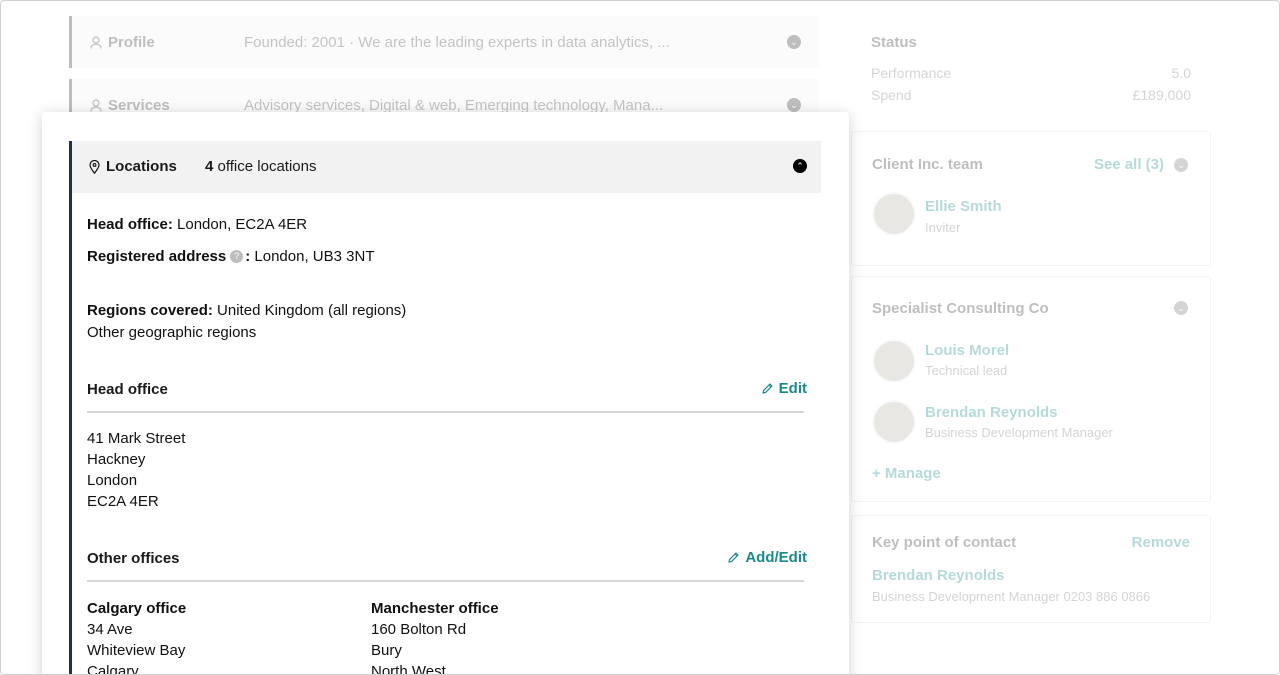  I want to click on locations-header: Locations 4 office locations ⌃, so click(446, 167).